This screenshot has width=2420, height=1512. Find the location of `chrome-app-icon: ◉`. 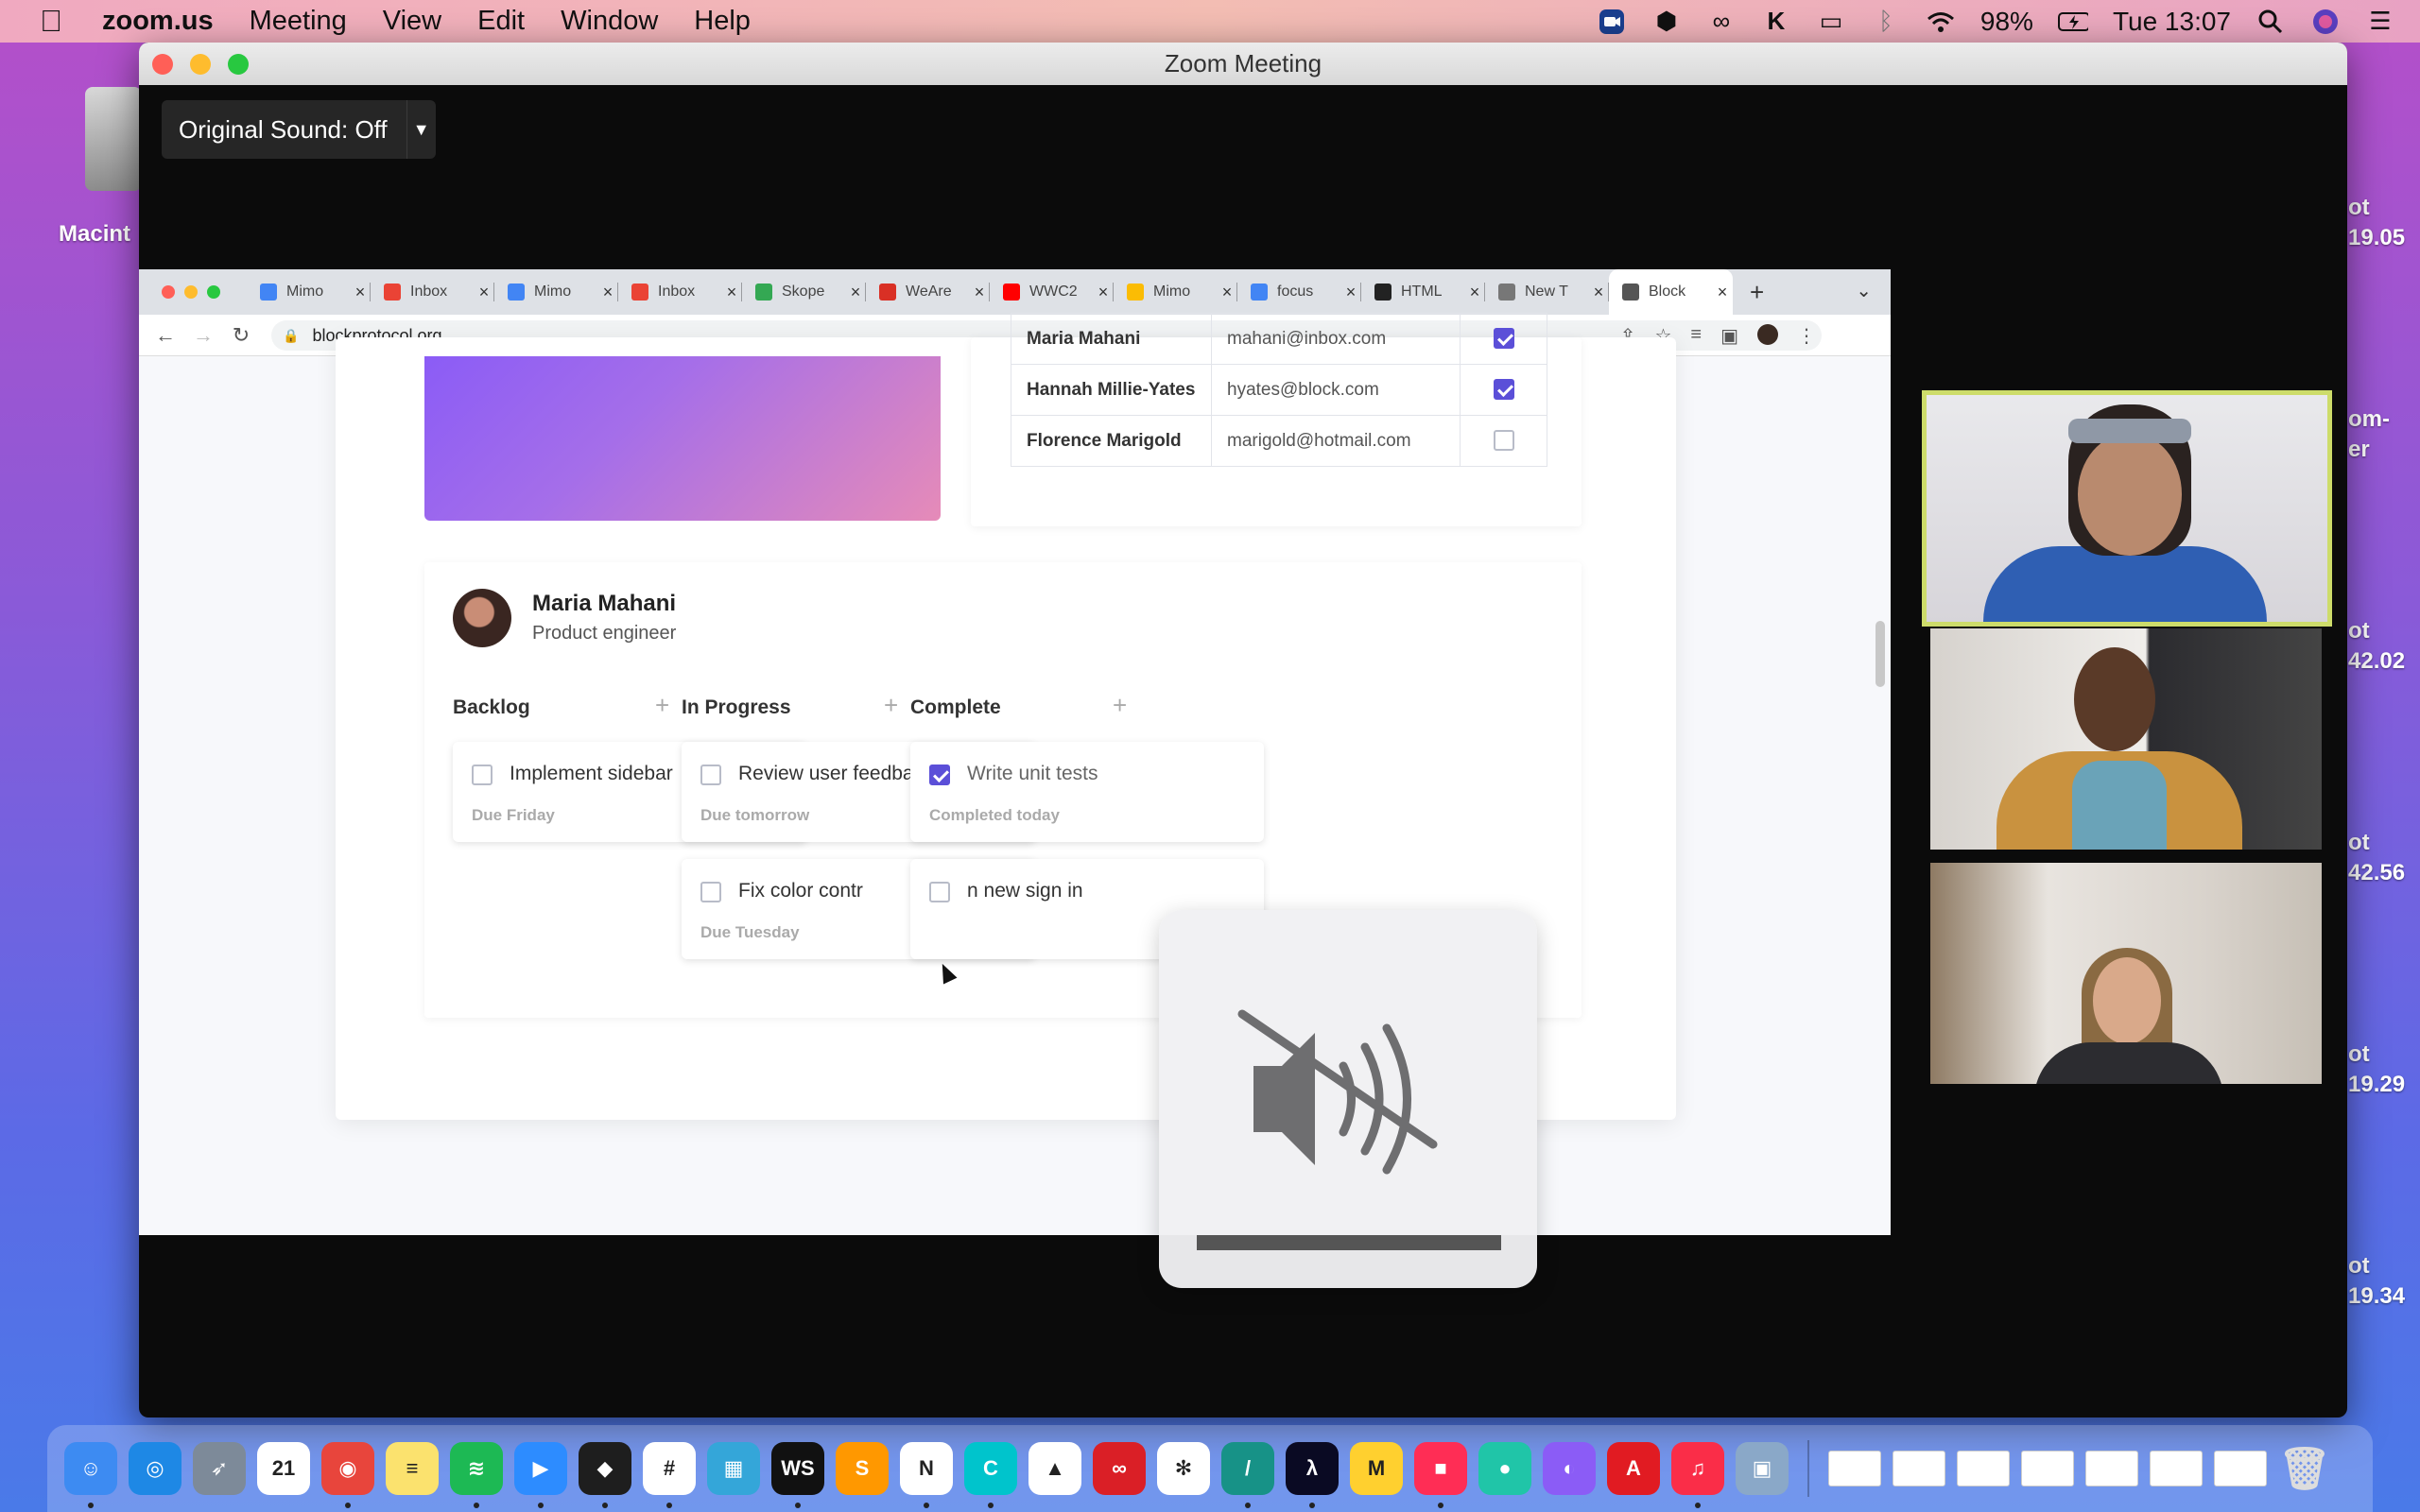

chrome-app-icon: ◉ is located at coordinates (347, 1475).